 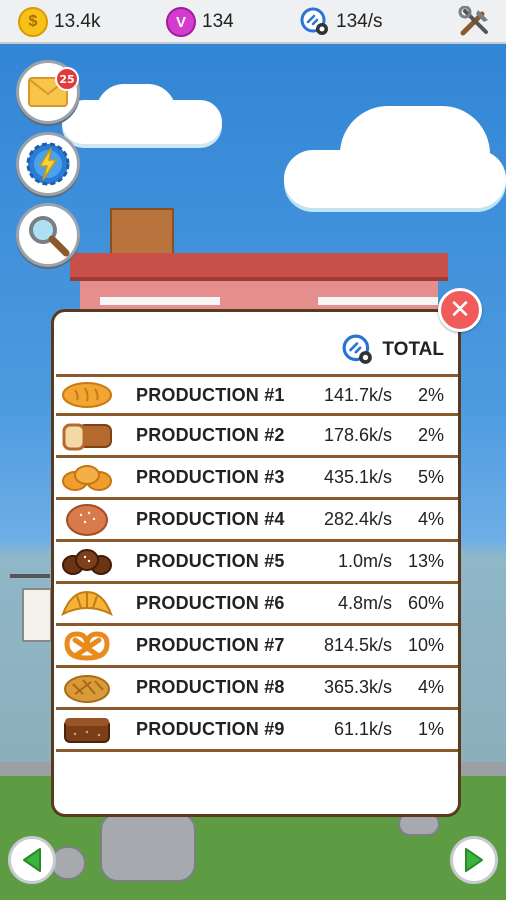 I want to click on magnifier-icon, so click(x=49, y=236).